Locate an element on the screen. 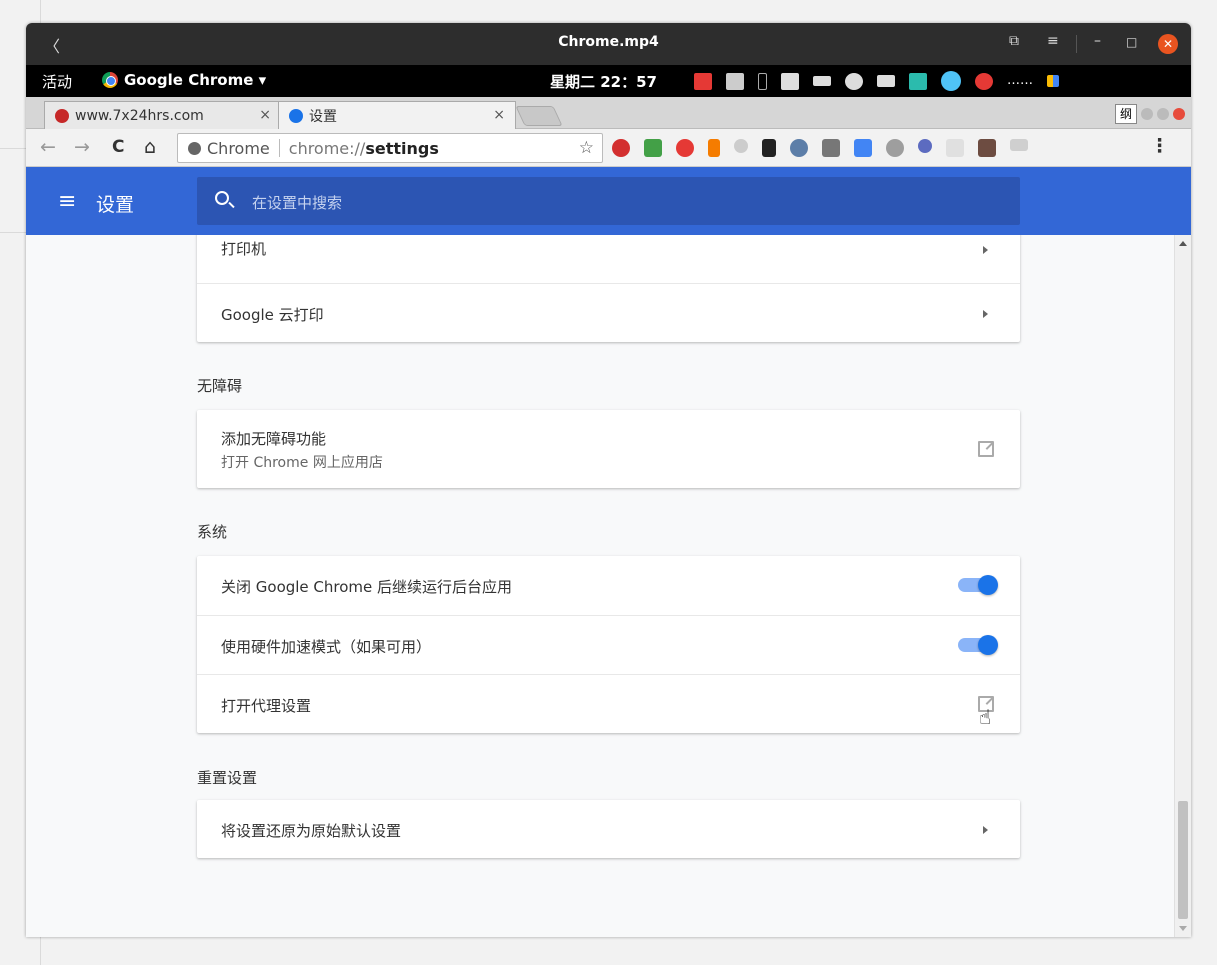 Image resolution: width=1217 pixels, height=965 pixels. player-titlebar: 〈 Chrome.mp4 ⧉ ≡ – □ ✕ is located at coordinates (608, 44).